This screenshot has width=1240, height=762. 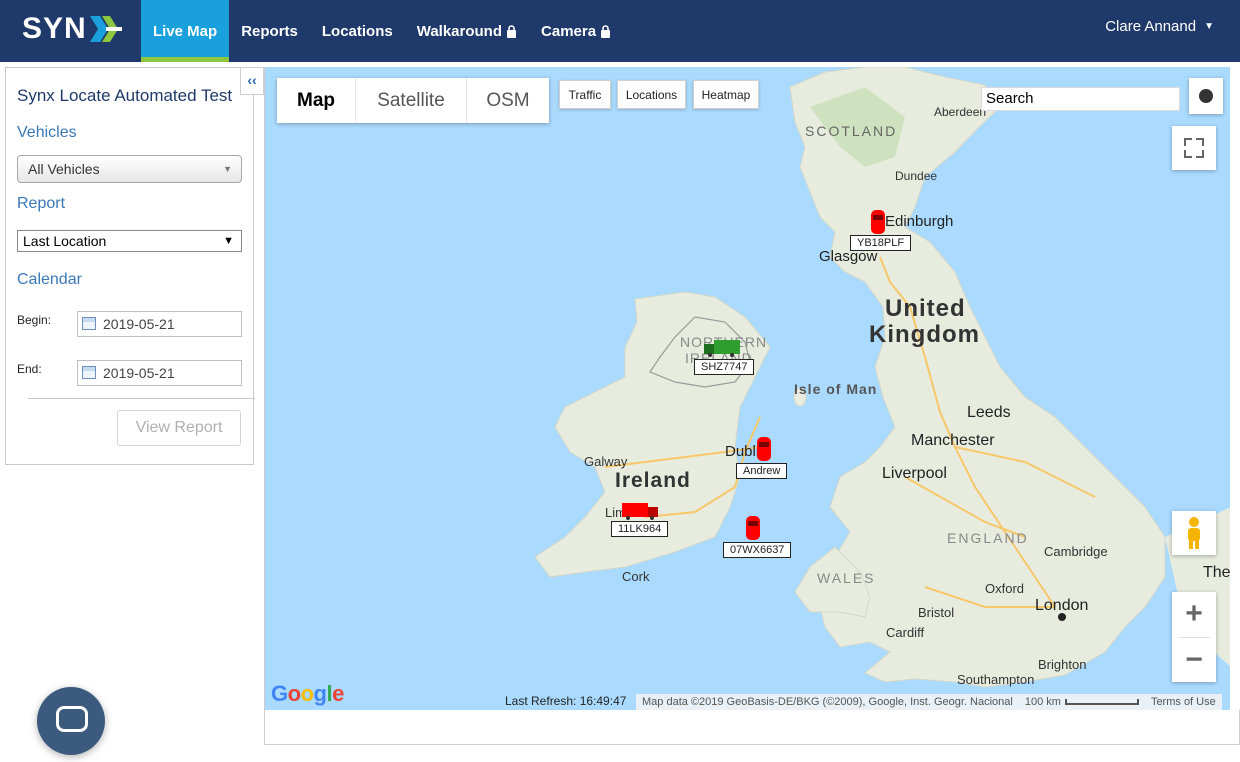 I want to click on nav-walkaround: Walkaround, so click(x=467, y=31).